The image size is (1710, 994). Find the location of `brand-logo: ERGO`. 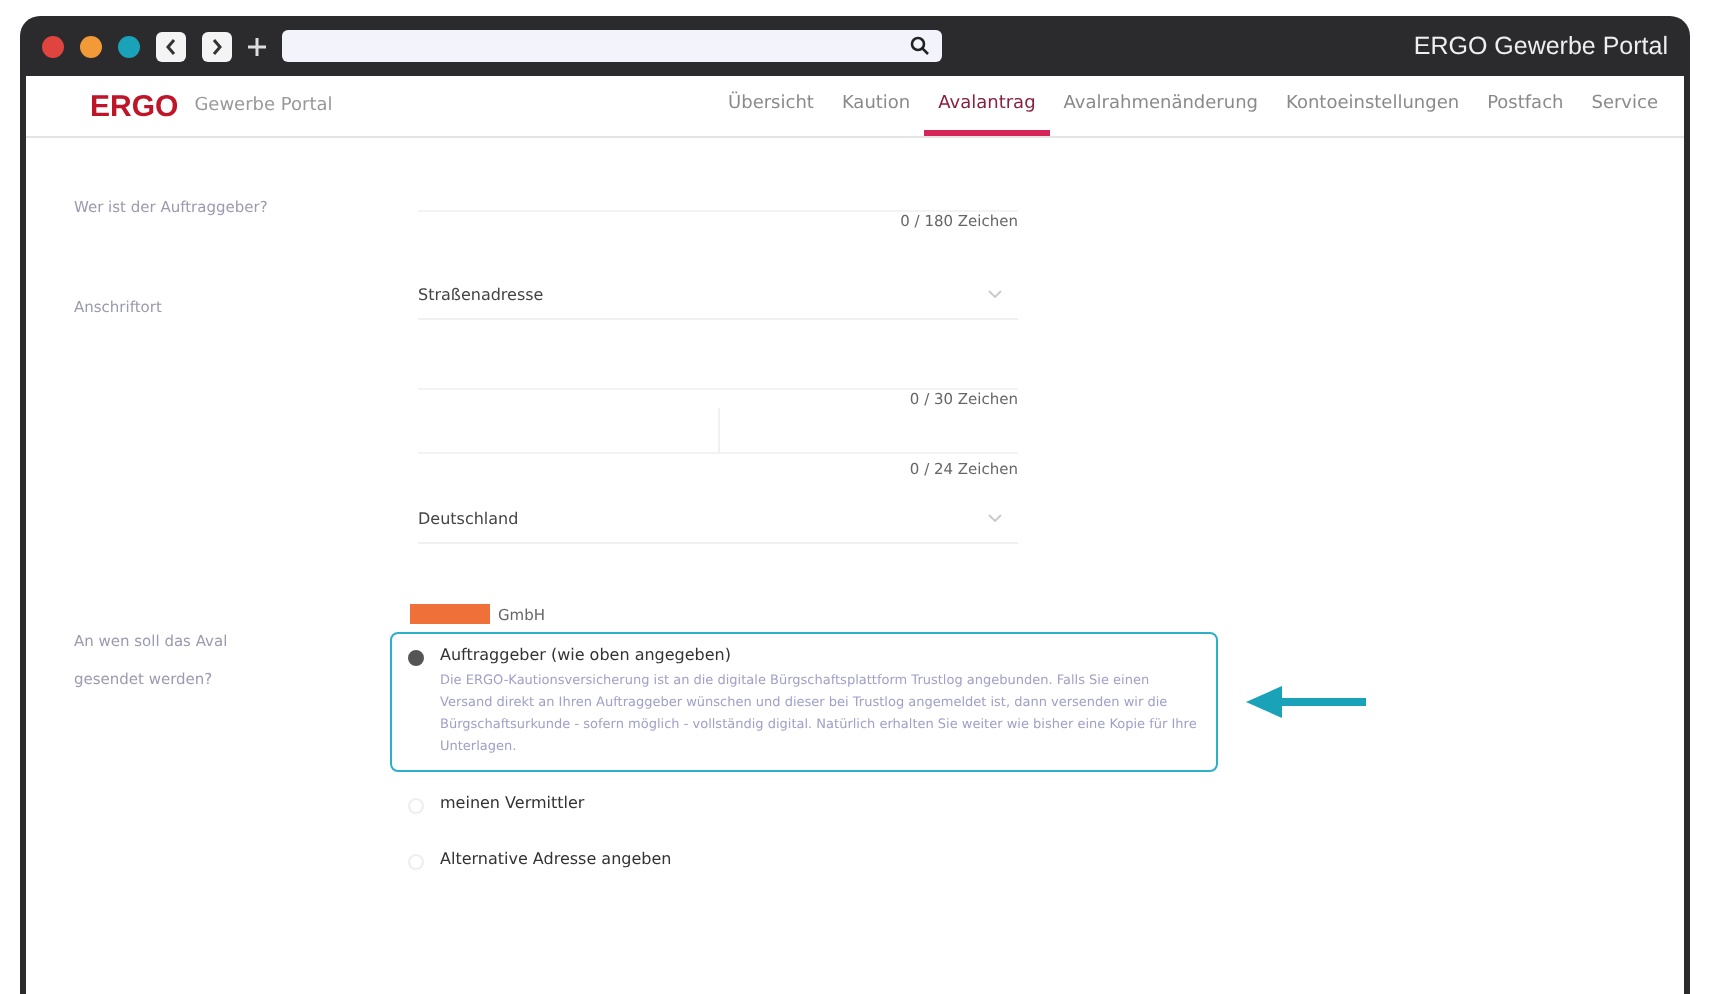

brand-logo: ERGO is located at coordinates (134, 106).